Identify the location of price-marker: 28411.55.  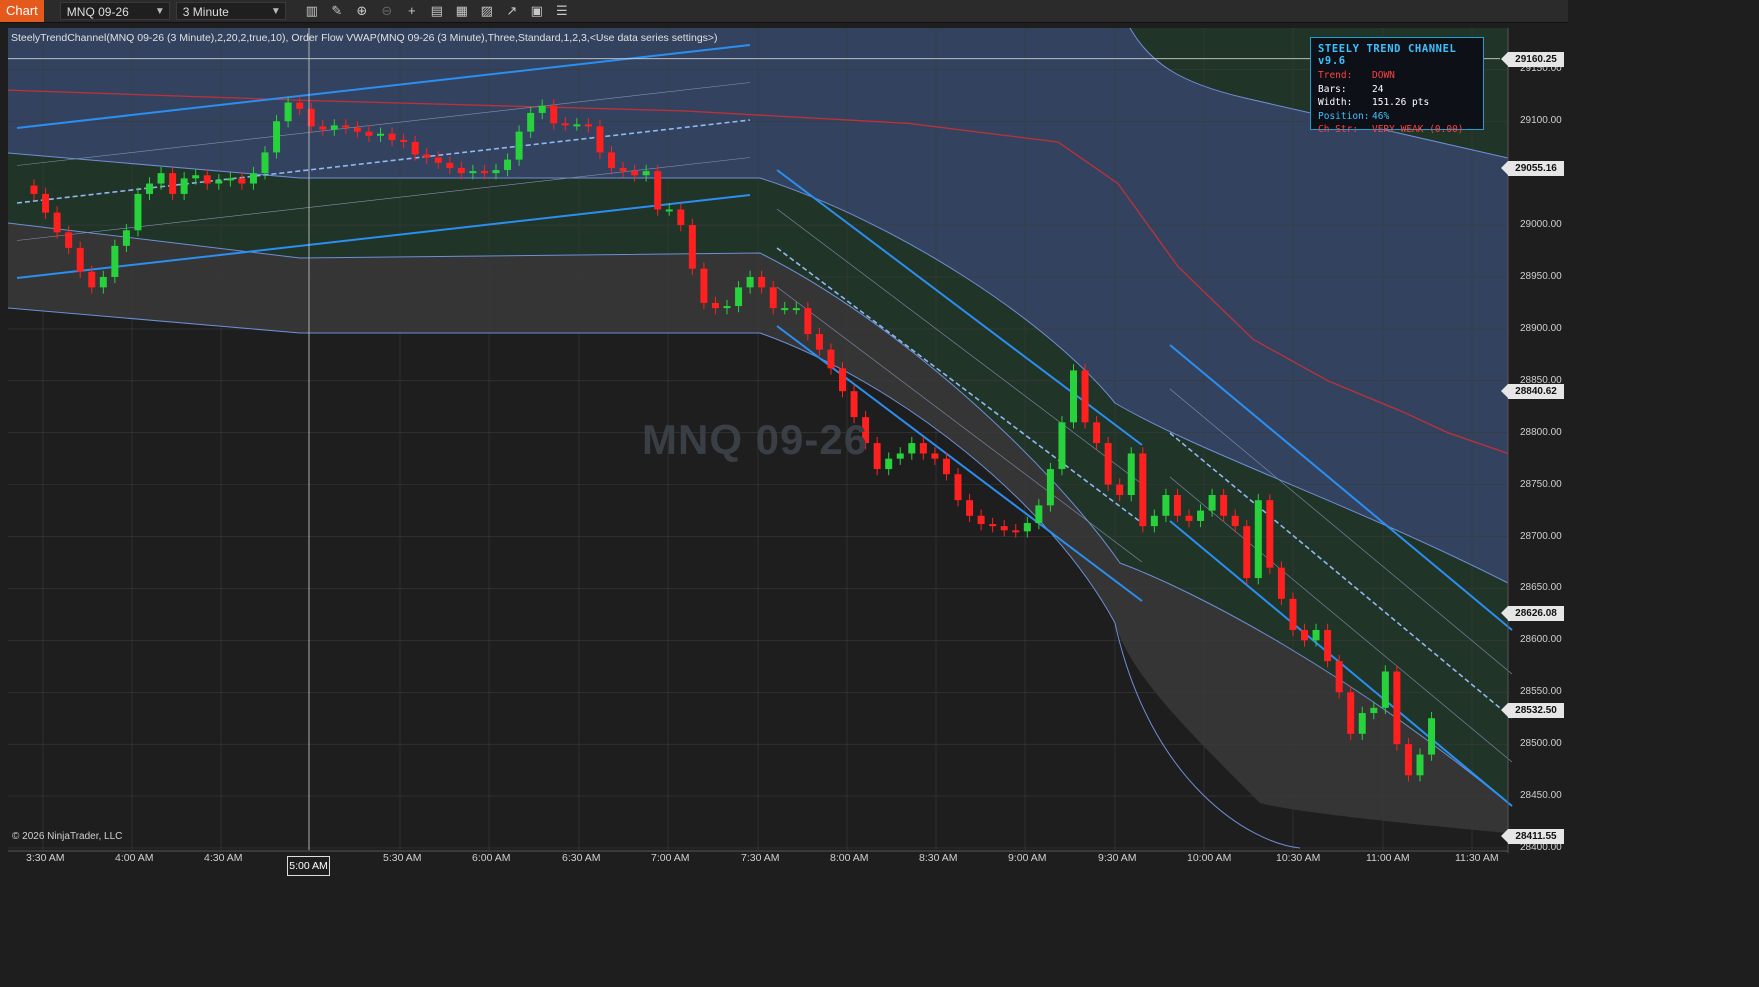
(1532, 836).